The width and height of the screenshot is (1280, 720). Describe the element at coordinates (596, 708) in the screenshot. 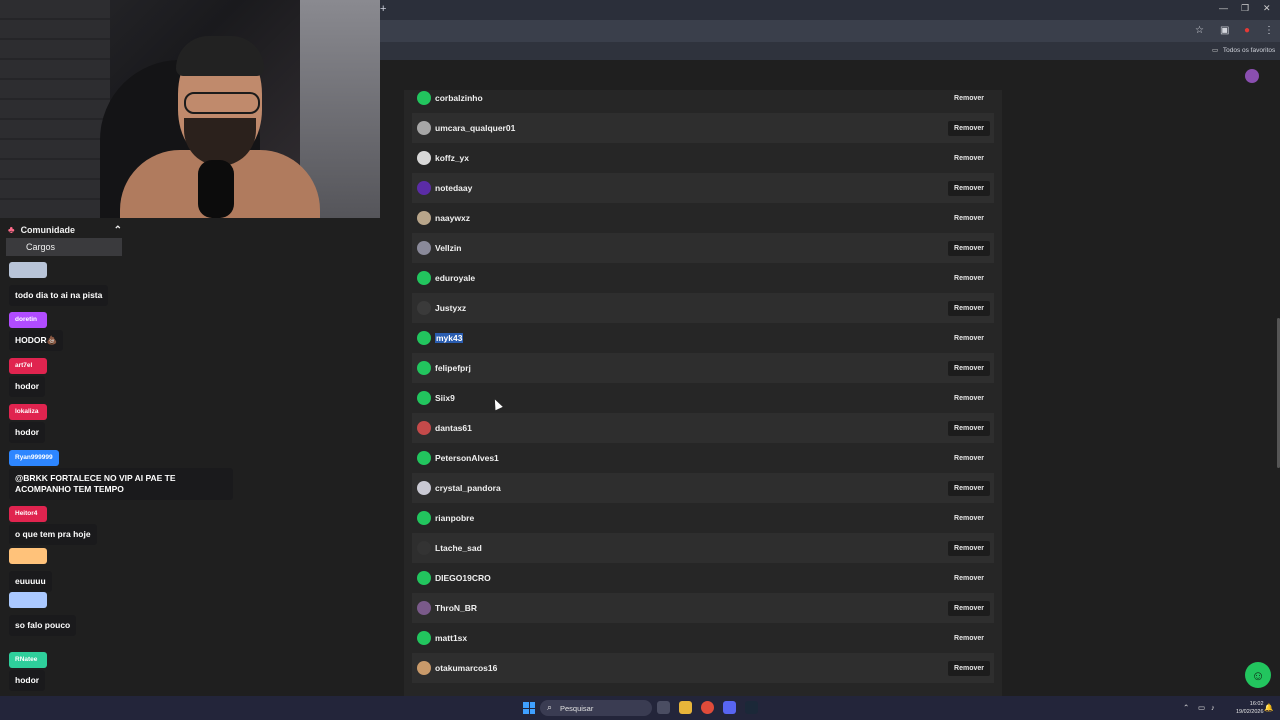

I see `taskbar-search: ⌕ Pesquisar` at that location.